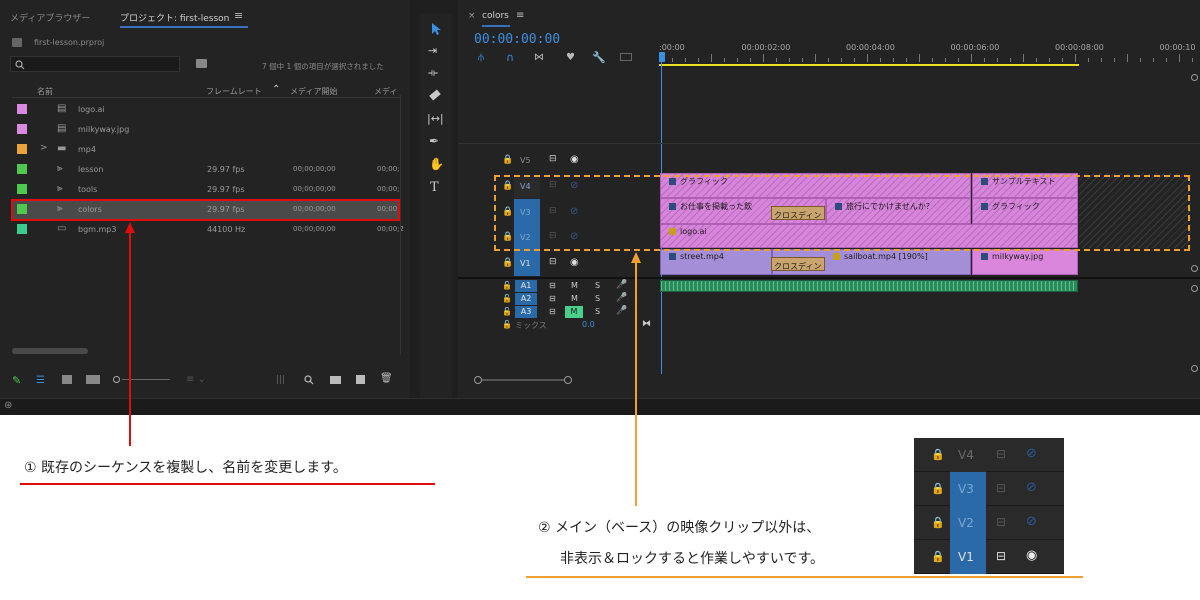 The width and height of the screenshot is (1200, 600). Describe the element at coordinates (989, 523) in the screenshot. I see `closeup-track-v2: 🔒 V2 ⊟ ⊘` at that location.